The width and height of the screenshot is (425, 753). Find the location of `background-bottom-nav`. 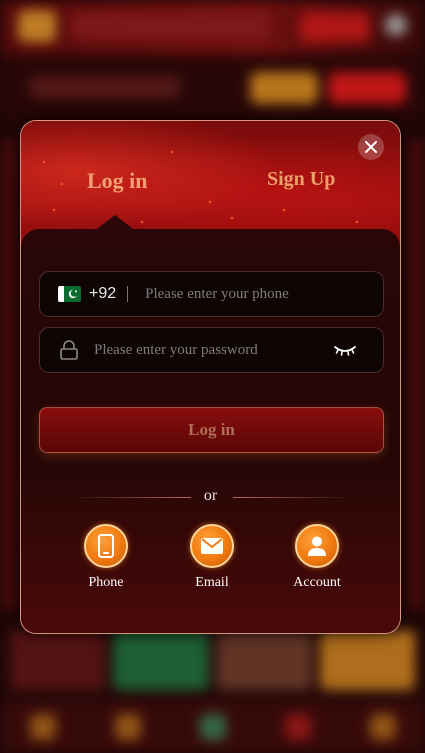

background-bottom-nav is located at coordinates (212, 726).